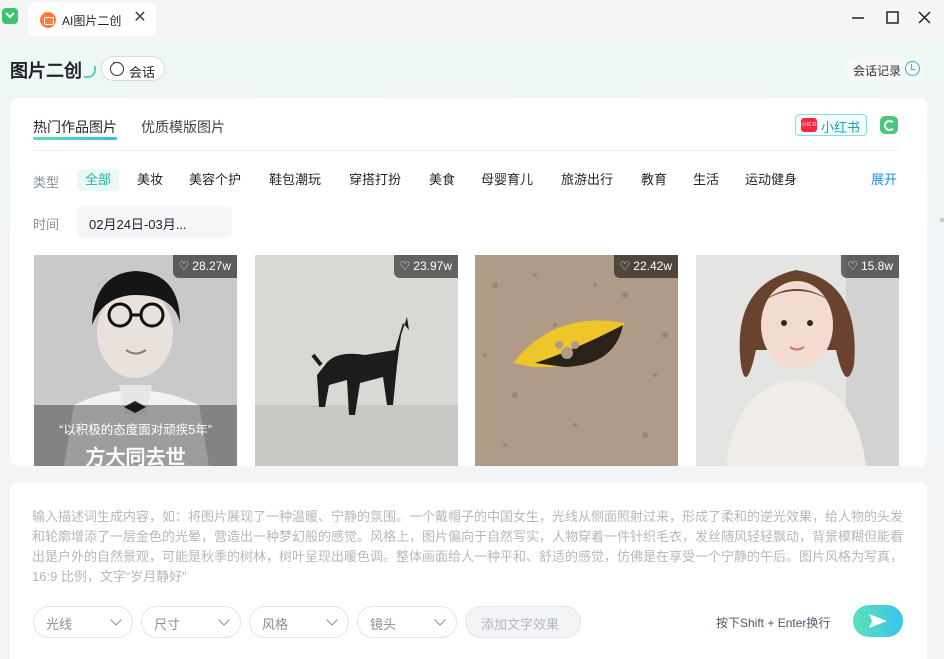  What do you see at coordinates (135, 456) in the screenshot?
I see `image-headline: 方大同去世` at bounding box center [135, 456].